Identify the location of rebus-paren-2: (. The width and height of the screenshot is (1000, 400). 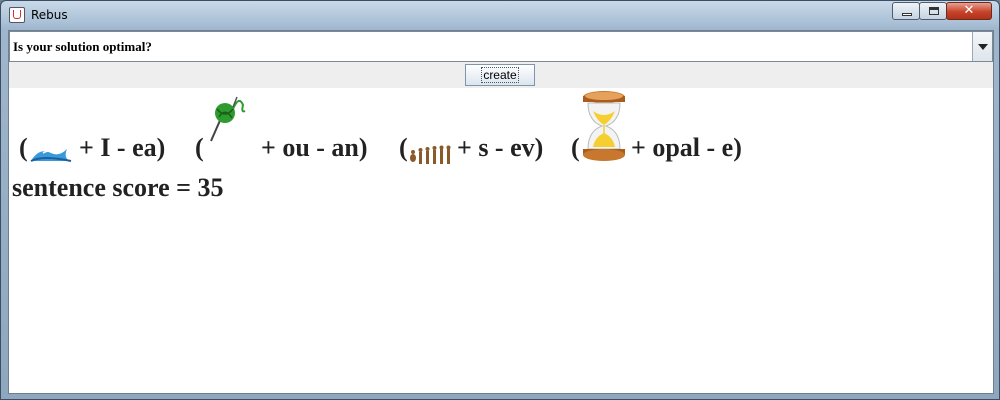
(199, 147).